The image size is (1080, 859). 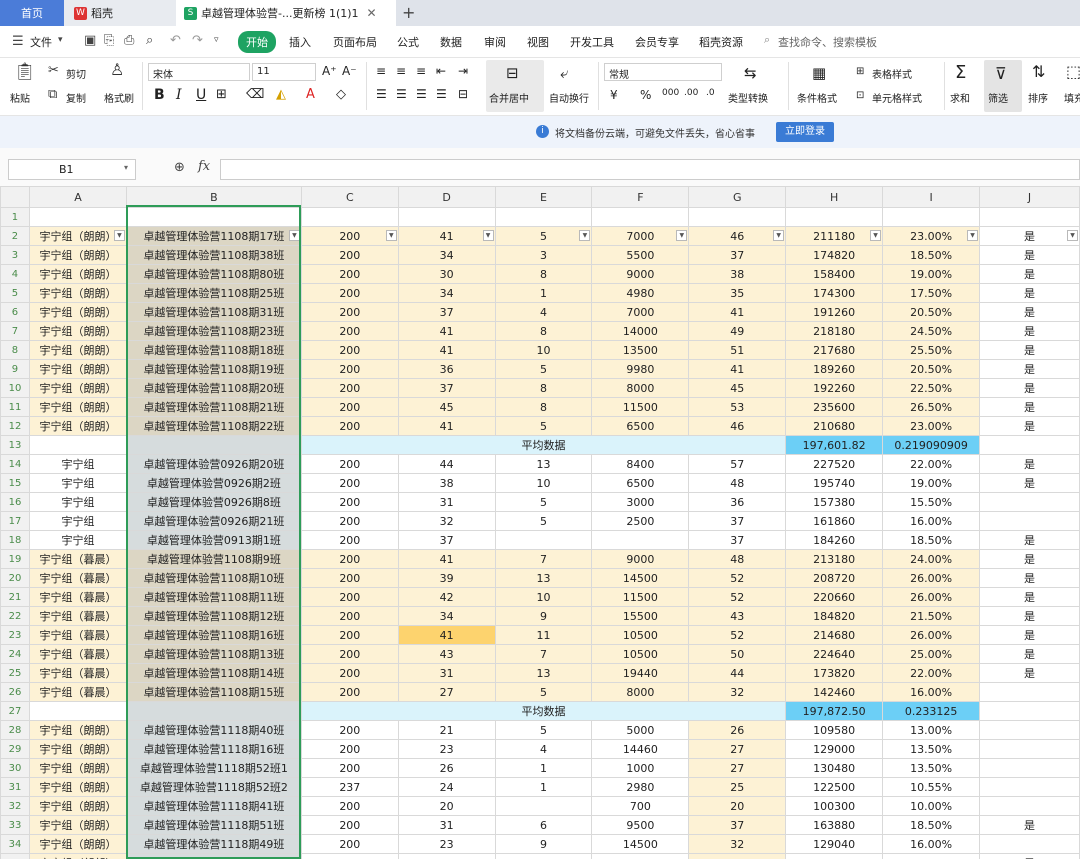 What do you see at coordinates (737, 730) in the screenshot?
I see `cell-G28: 26` at bounding box center [737, 730].